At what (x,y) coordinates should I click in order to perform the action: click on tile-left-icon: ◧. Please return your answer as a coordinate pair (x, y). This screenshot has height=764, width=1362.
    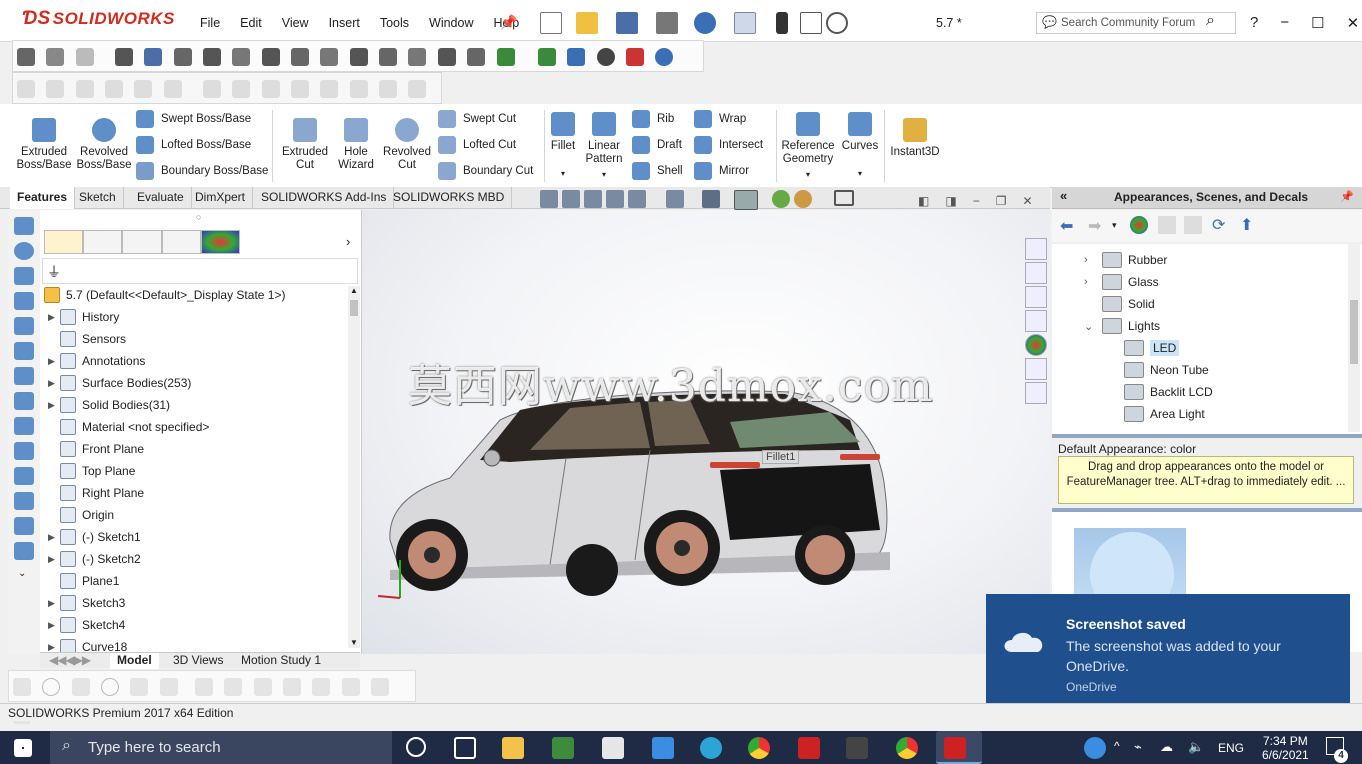
    Looking at the image, I should click on (923, 201).